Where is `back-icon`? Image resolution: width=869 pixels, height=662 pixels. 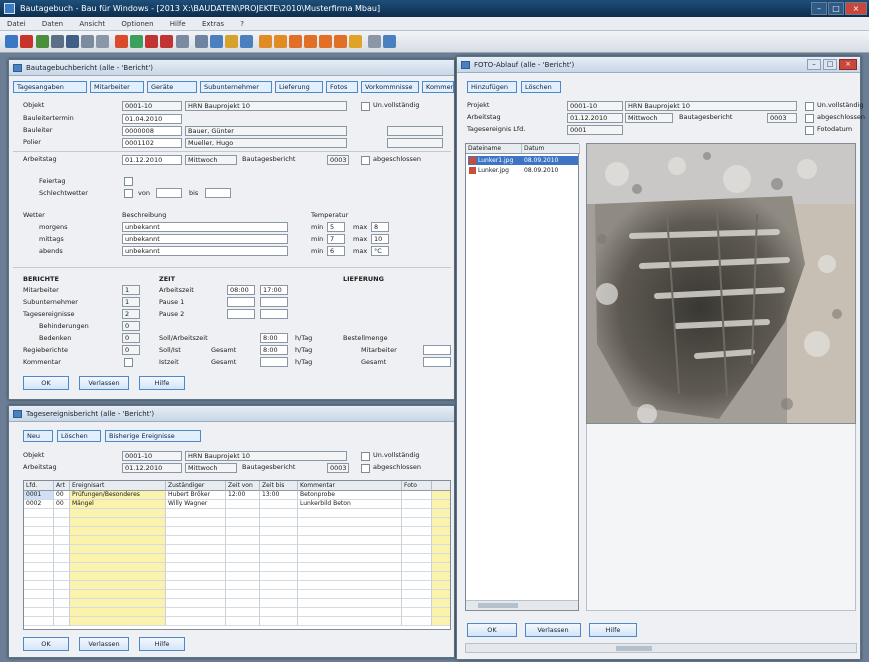 back-icon is located at coordinates (11, 41).